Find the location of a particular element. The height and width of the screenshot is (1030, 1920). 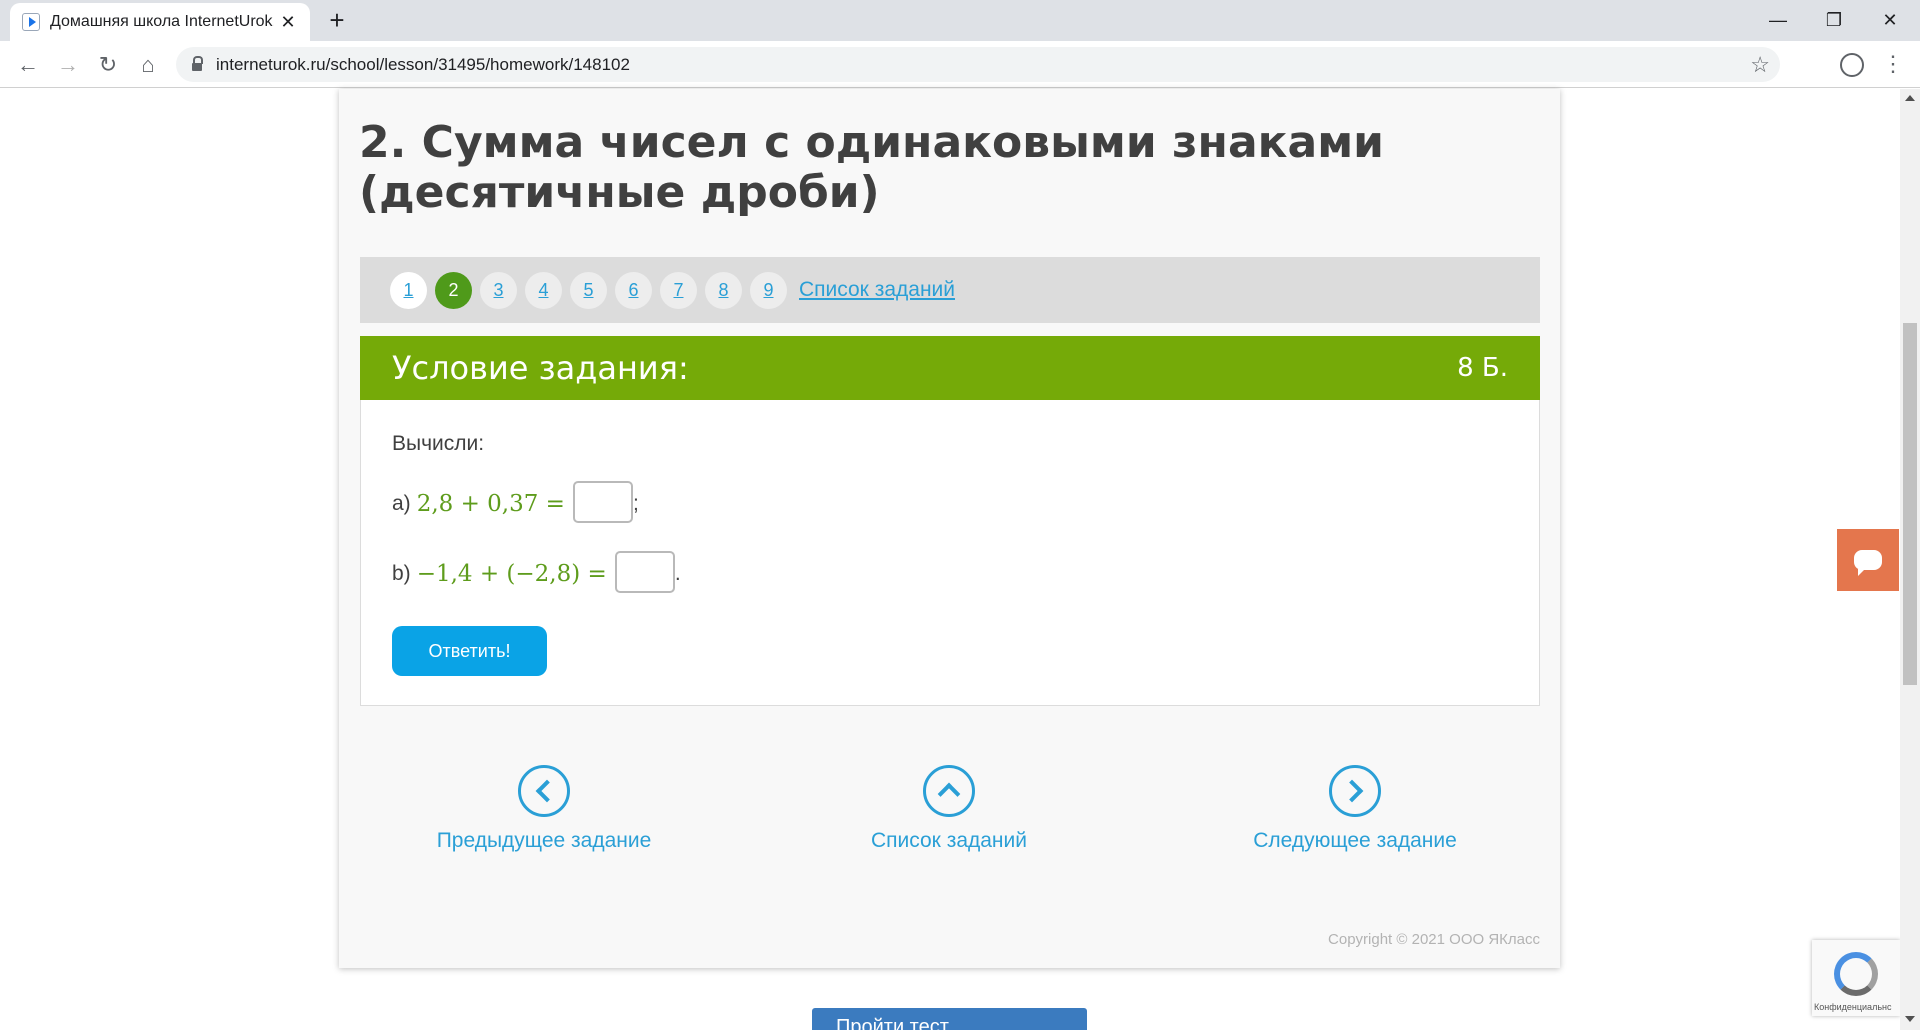

task-score: 8 Б. is located at coordinates (1482, 368).